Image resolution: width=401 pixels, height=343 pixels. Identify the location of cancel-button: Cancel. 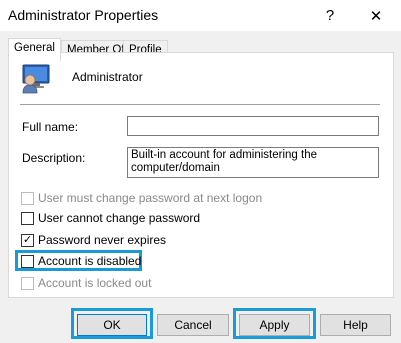
(193, 325).